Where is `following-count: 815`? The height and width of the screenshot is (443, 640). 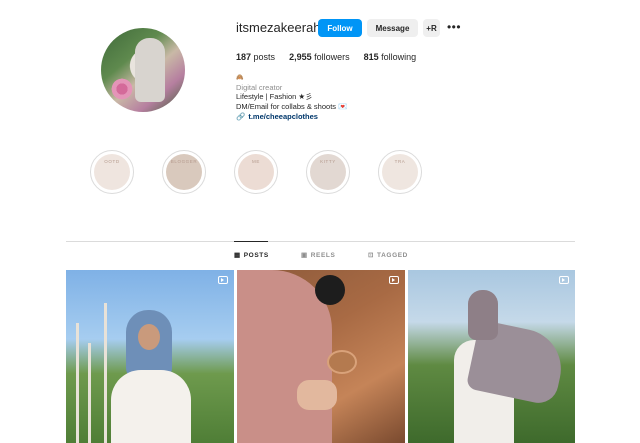
following-count: 815 is located at coordinates (371, 57).